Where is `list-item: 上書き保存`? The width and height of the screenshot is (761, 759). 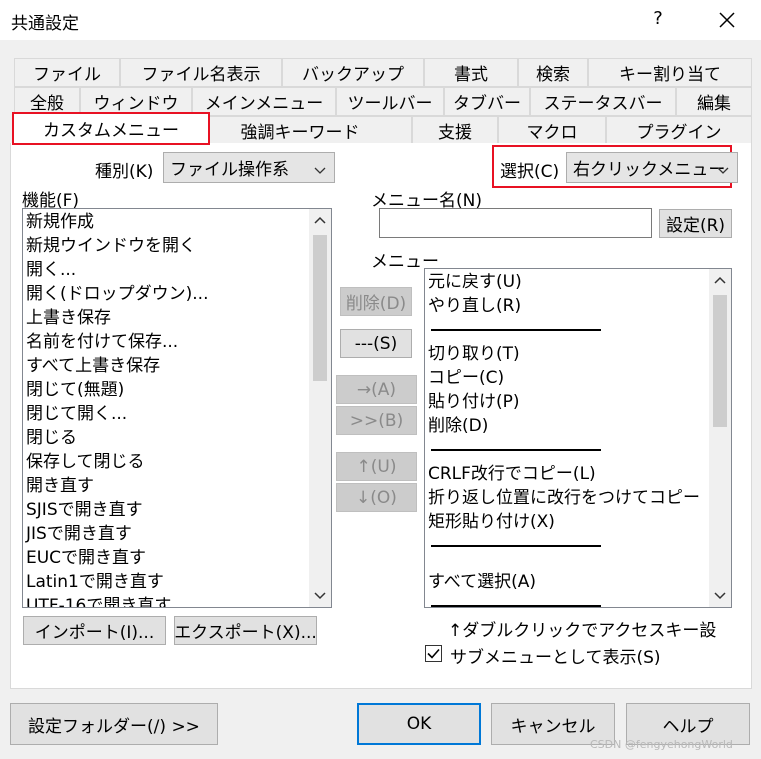
list-item: 上書き保存 is located at coordinates (166, 318).